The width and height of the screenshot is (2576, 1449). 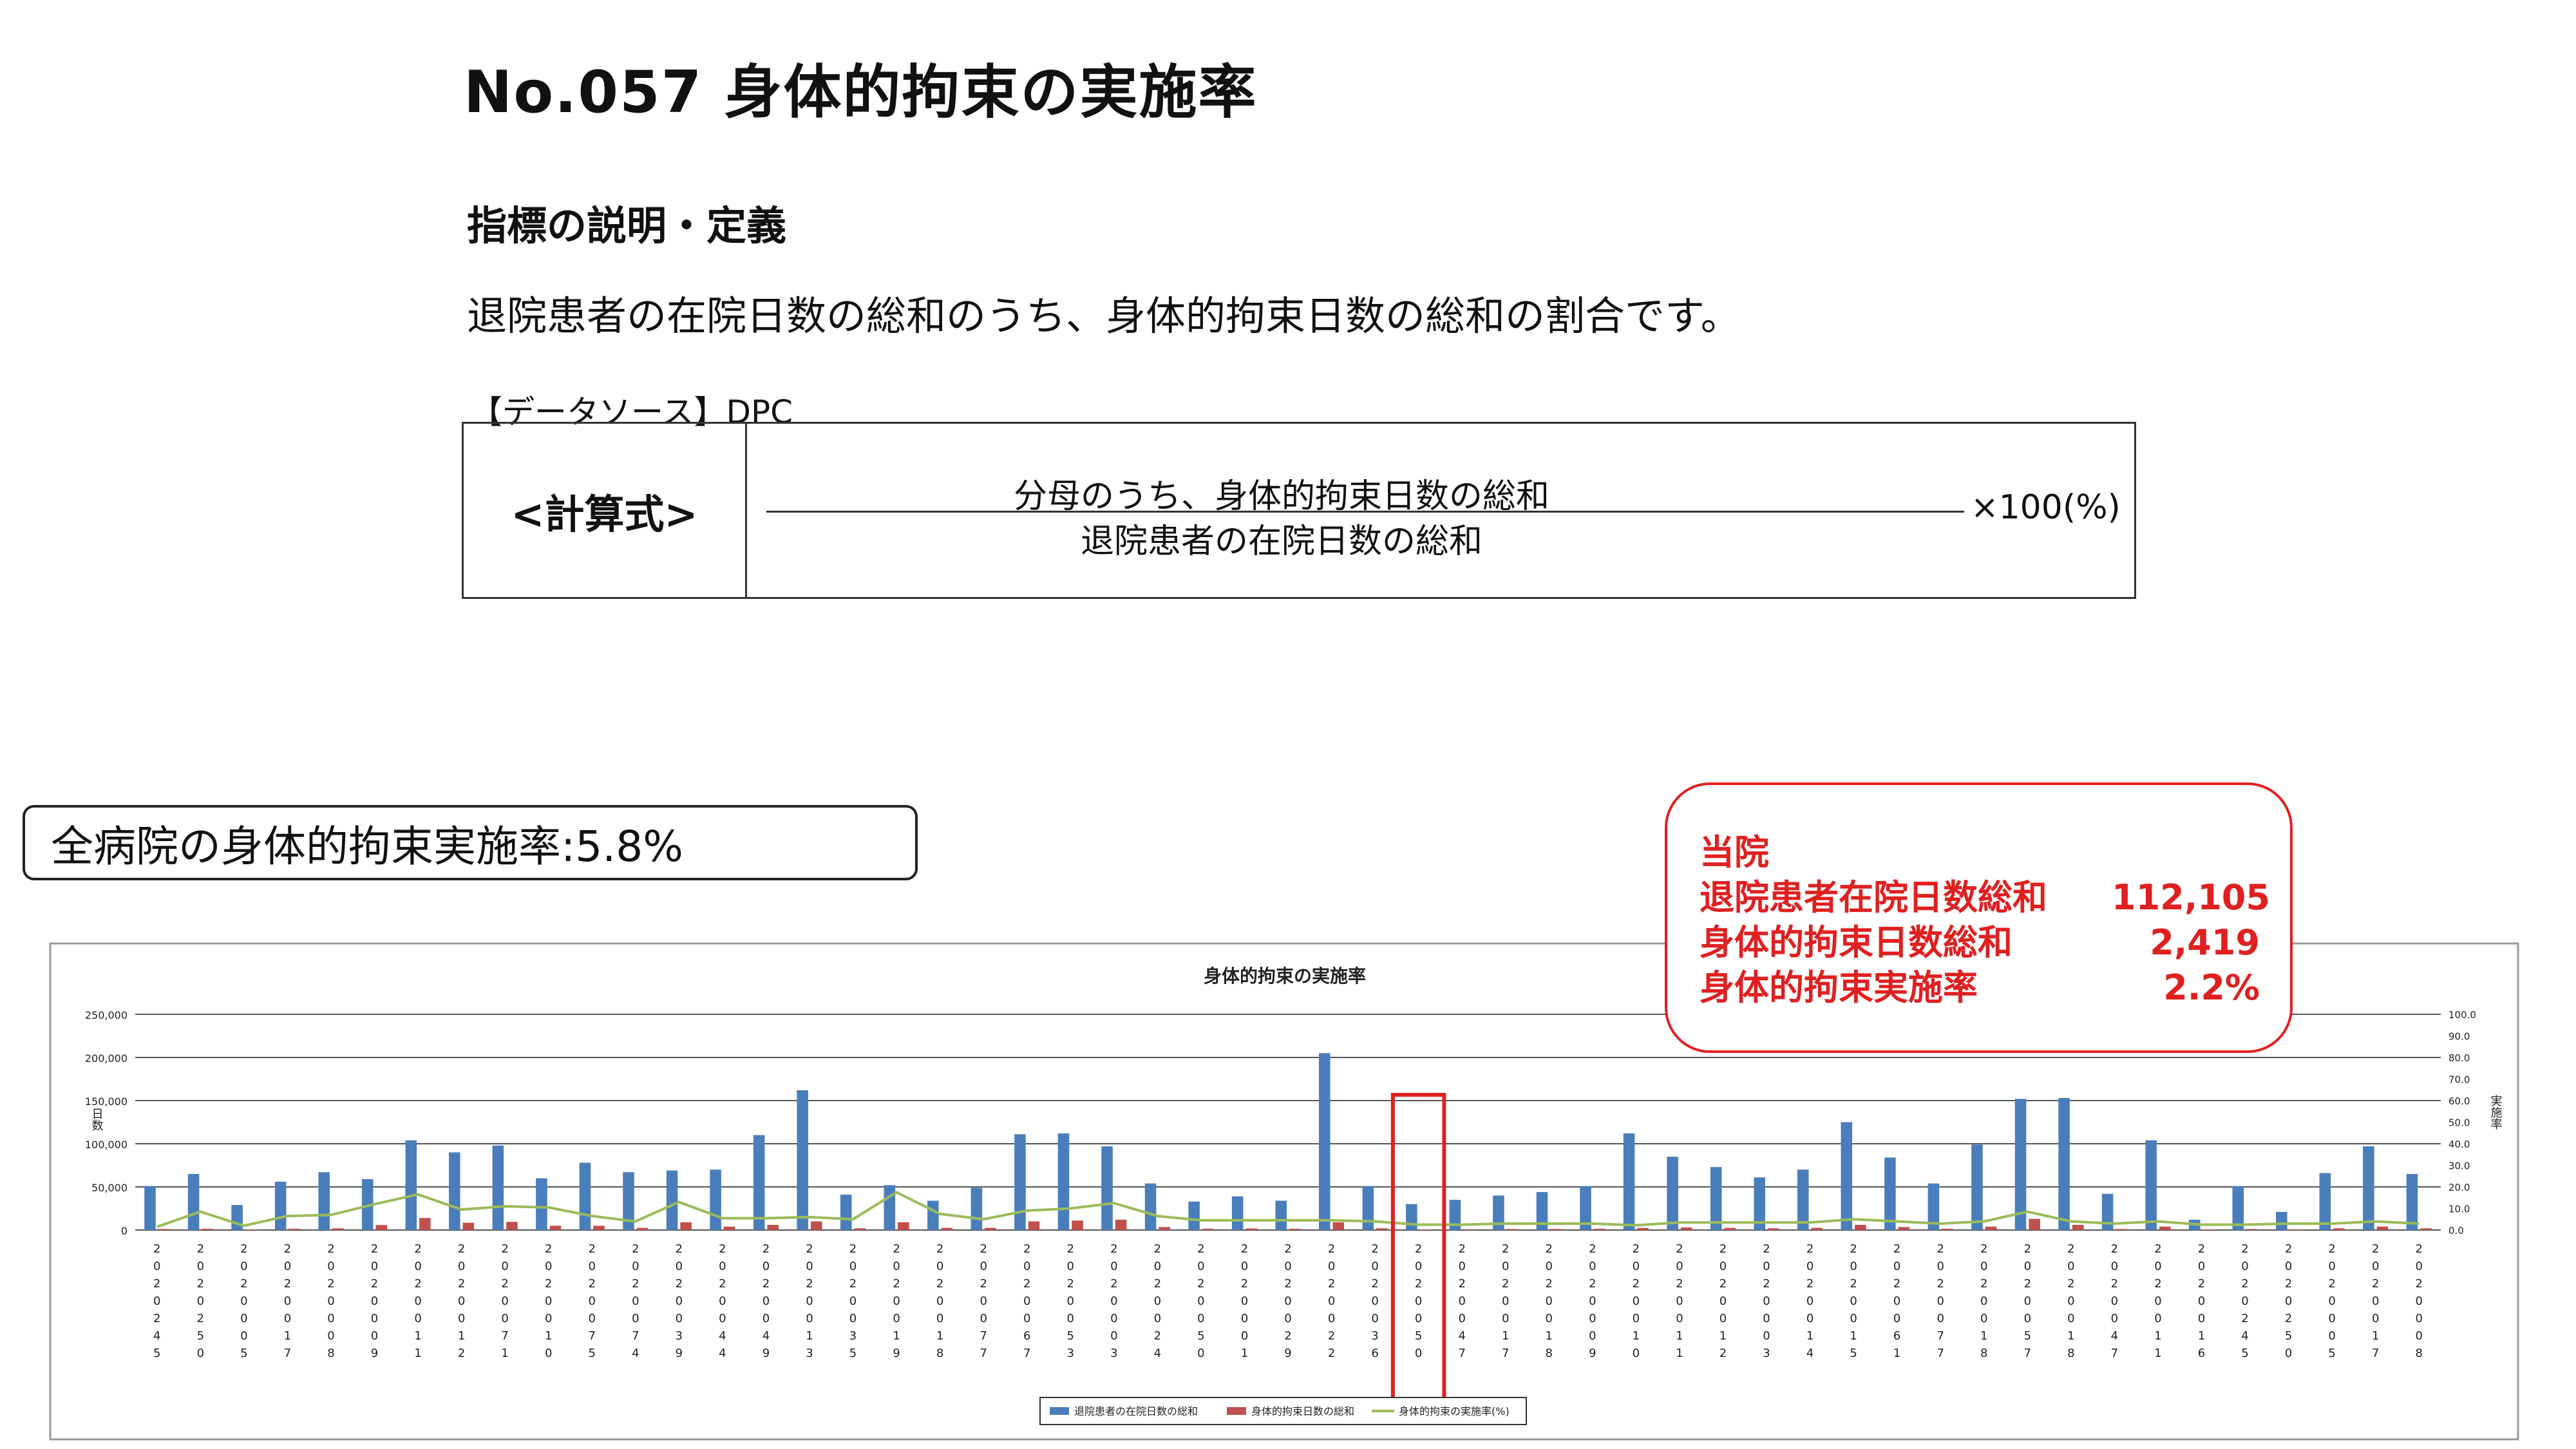 I want to click on x-tick-label: 7, so click(x=983, y=1336).